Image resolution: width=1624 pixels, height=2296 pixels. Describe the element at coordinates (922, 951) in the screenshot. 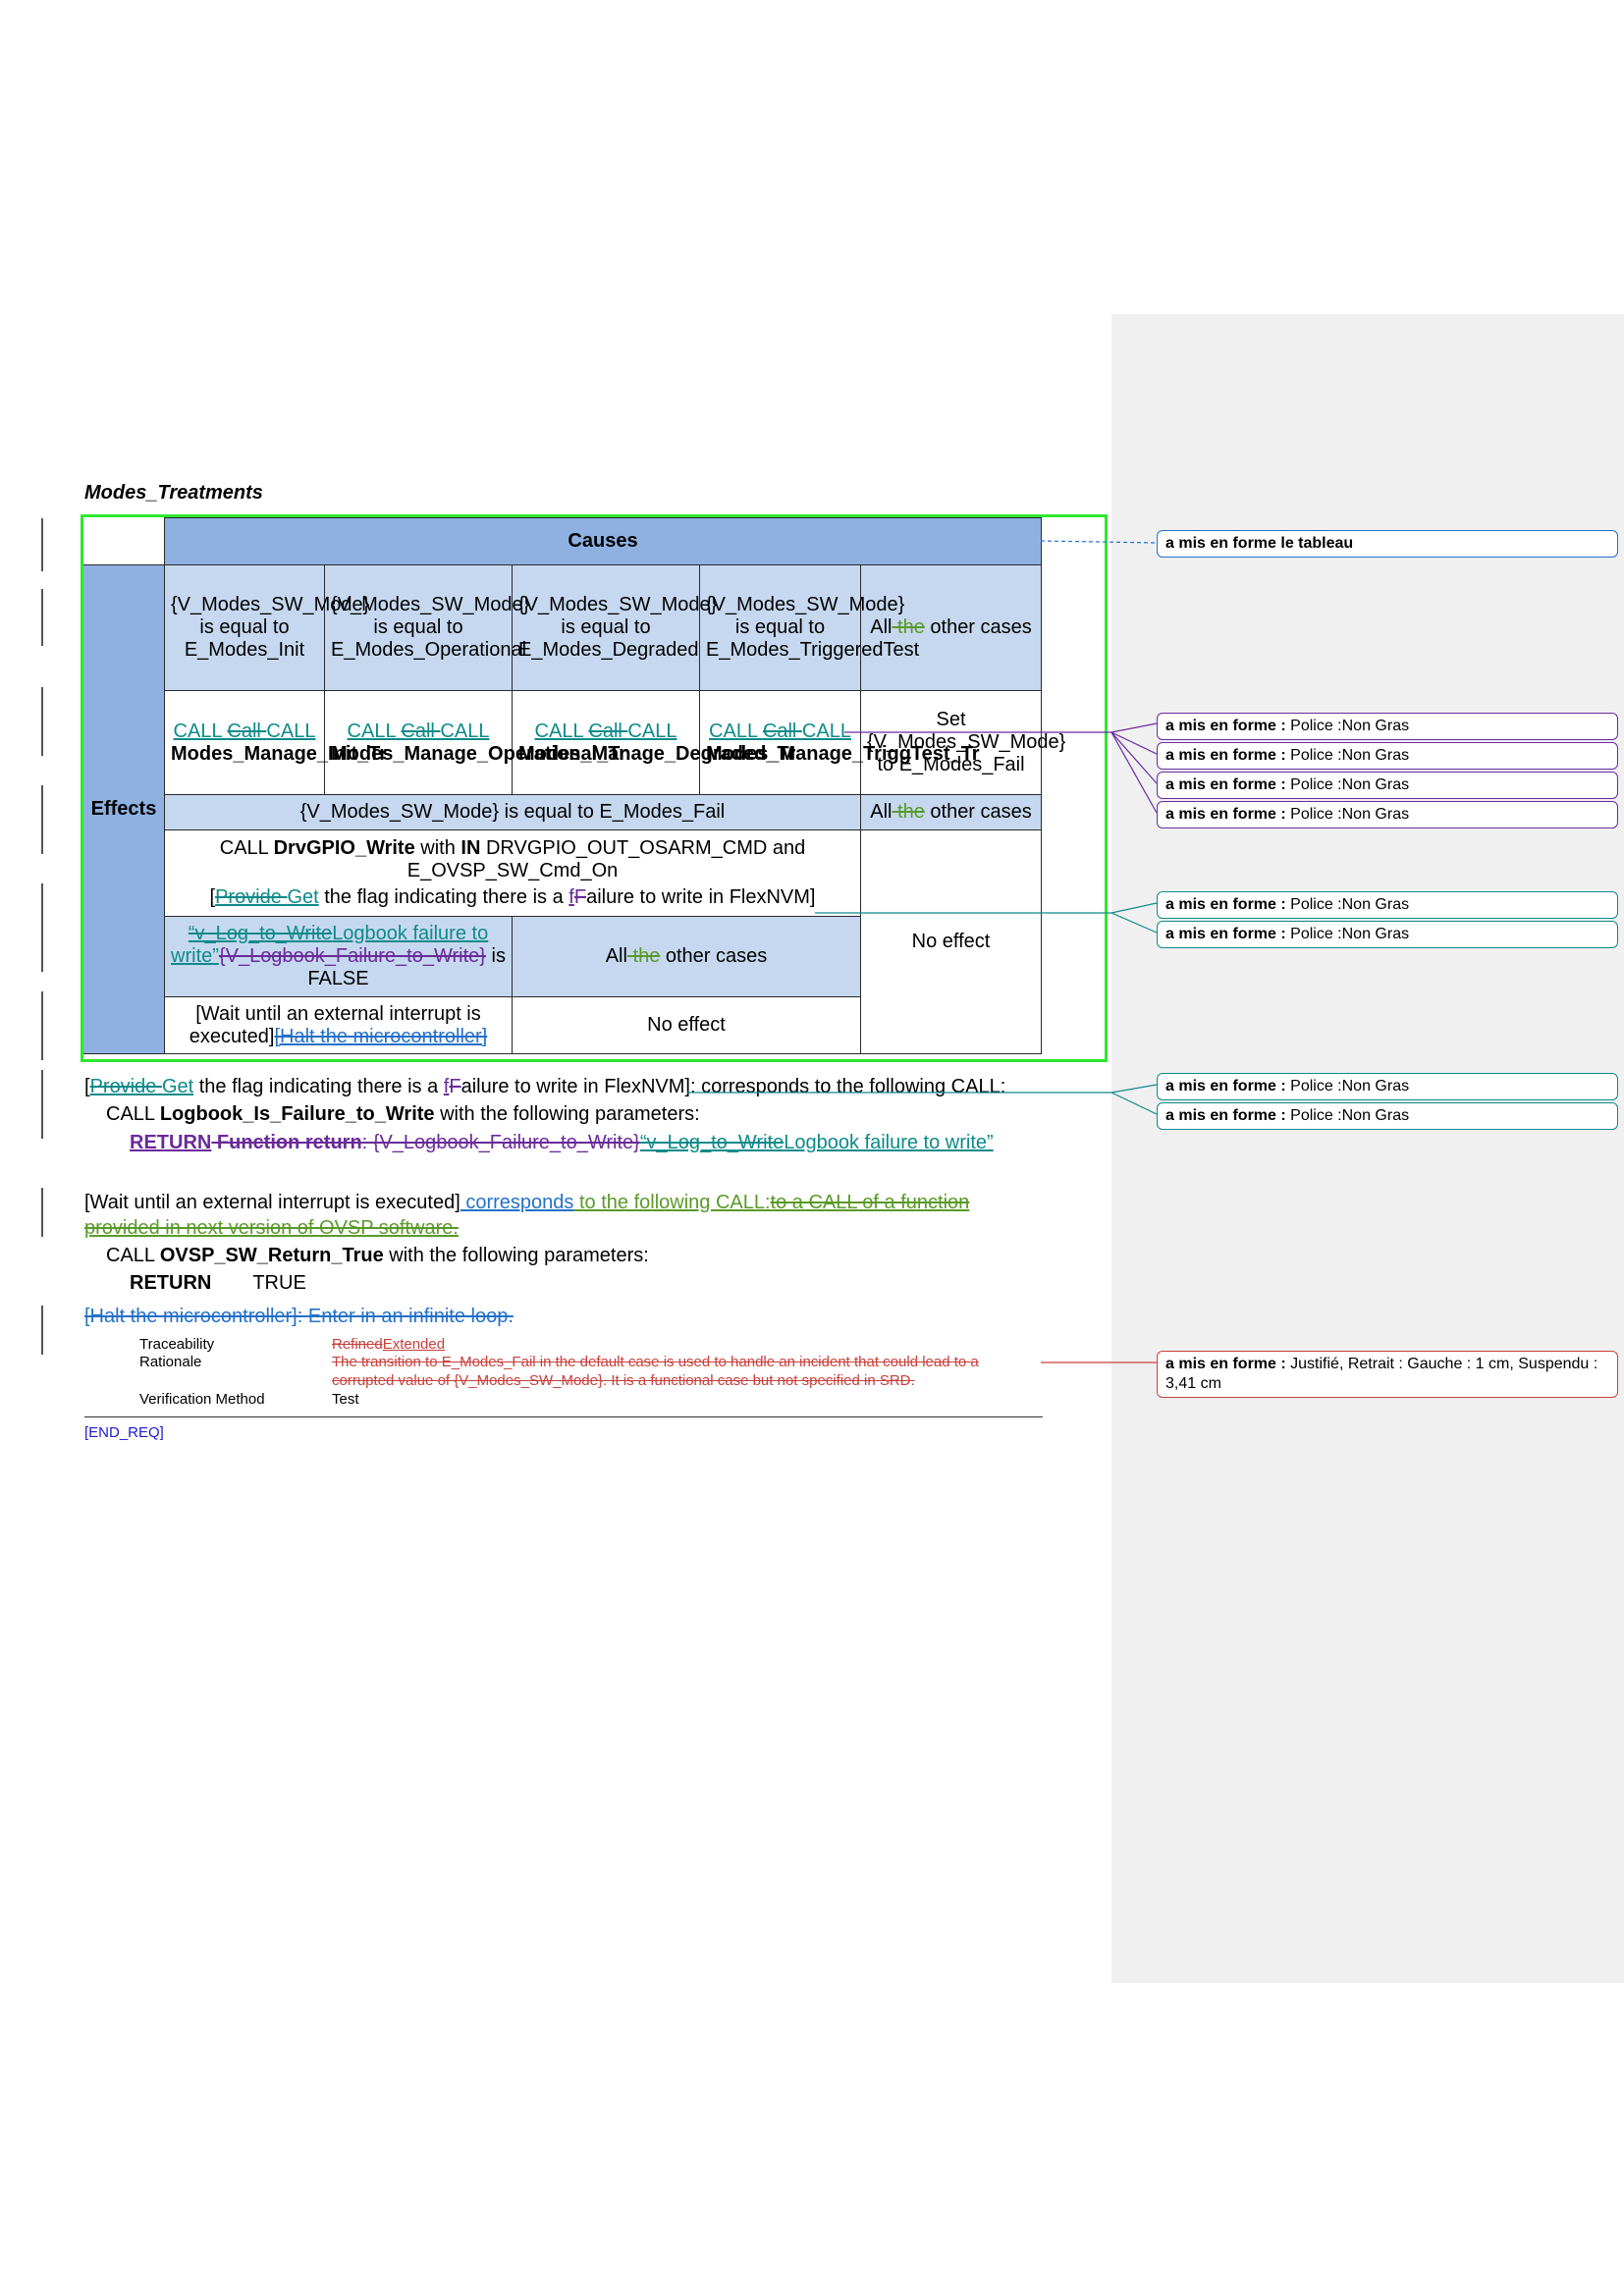

I see `comment-leader-lines` at that location.